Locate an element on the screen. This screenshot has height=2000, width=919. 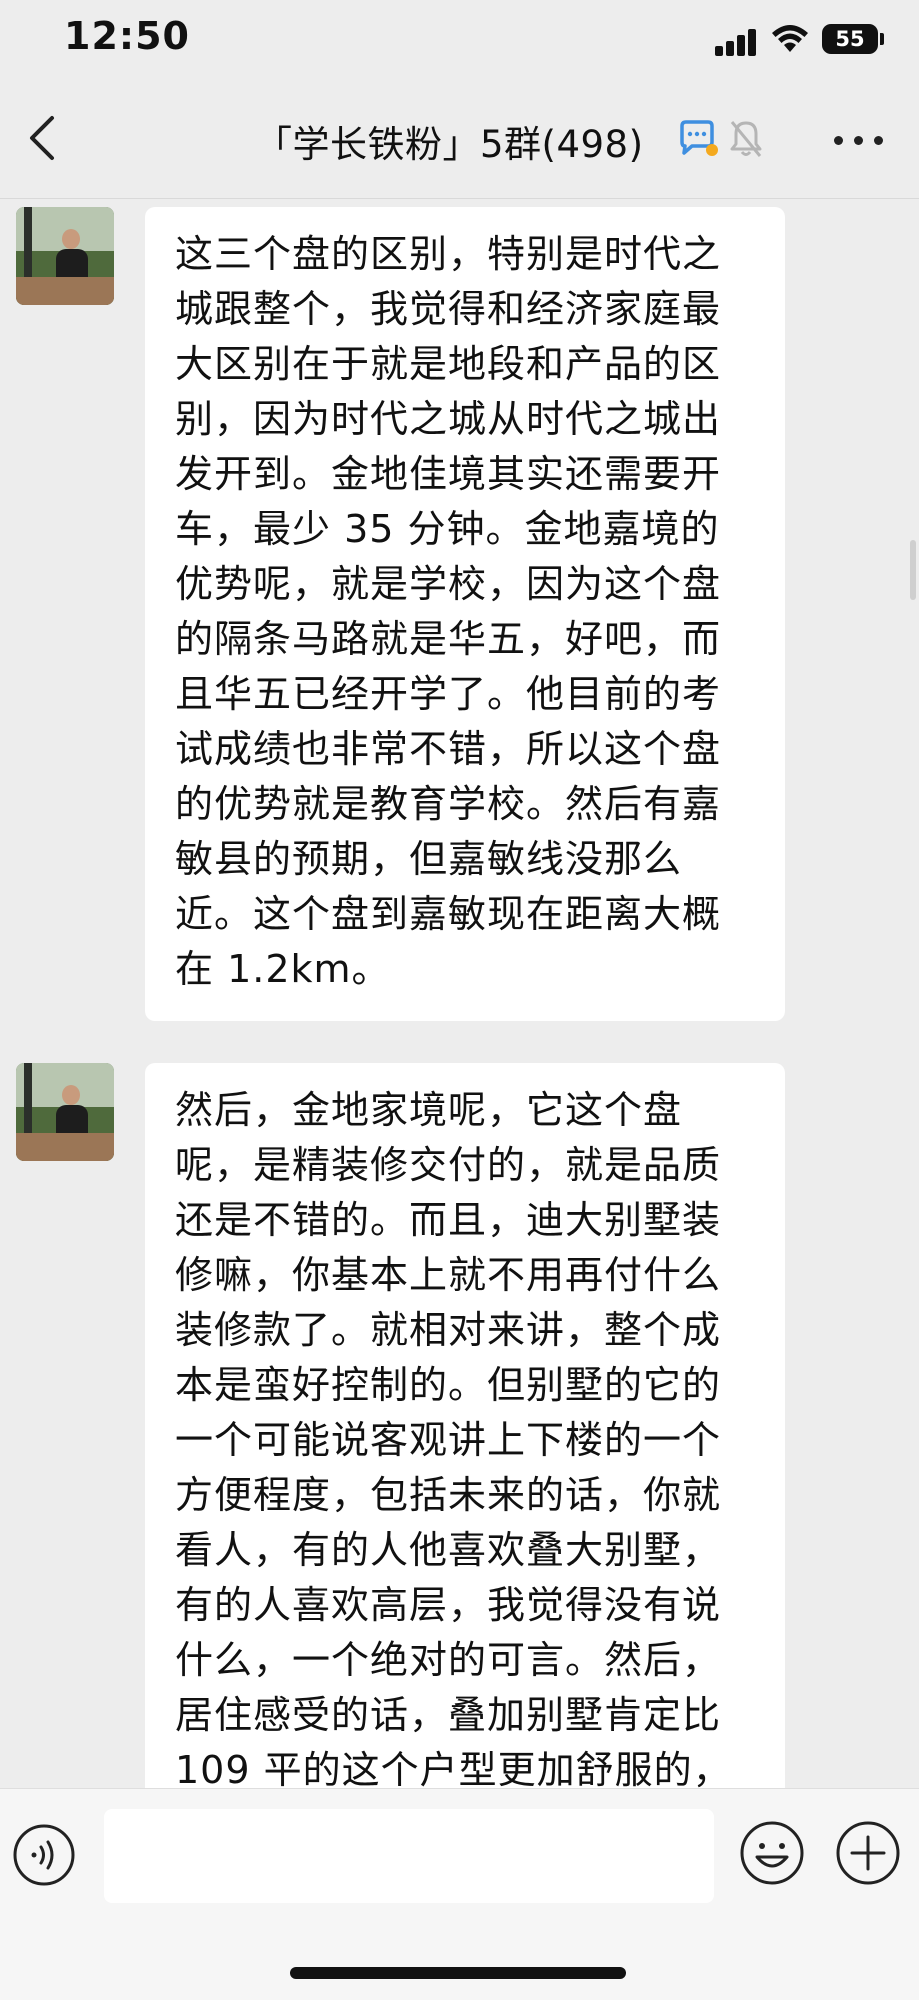
message-input-bar is located at coordinates (459, 1894).